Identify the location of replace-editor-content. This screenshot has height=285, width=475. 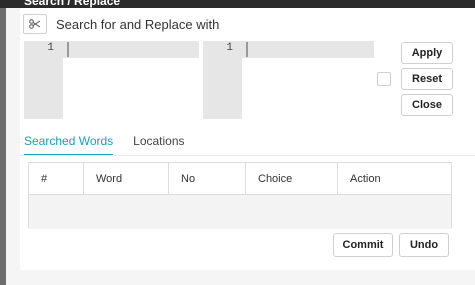
(308, 88).